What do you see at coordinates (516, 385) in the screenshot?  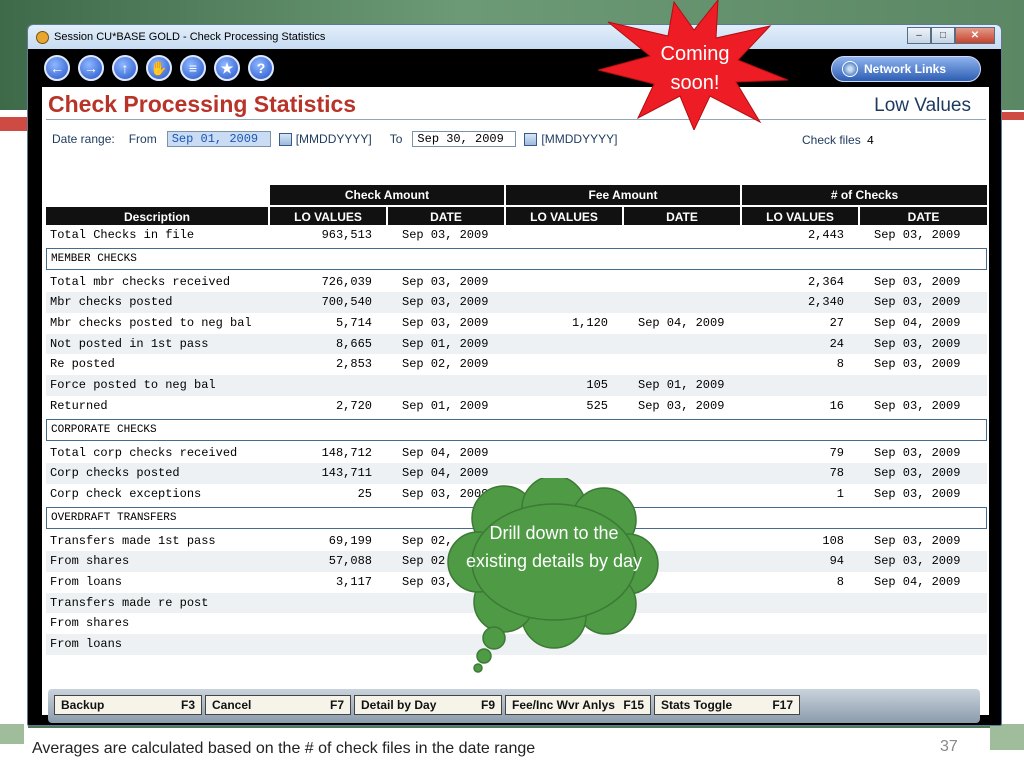 I see `table-row: Force posted to neg bal 105 Sep 01, 2009` at bounding box center [516, 385].